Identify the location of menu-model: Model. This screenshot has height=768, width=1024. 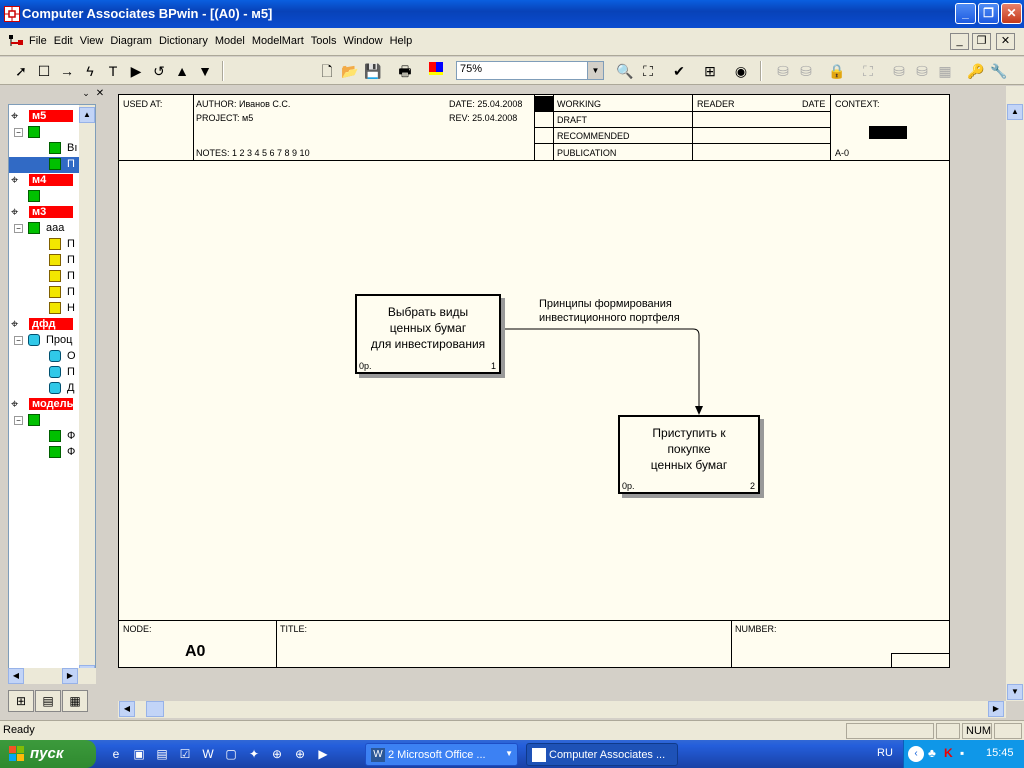
(230, 41).